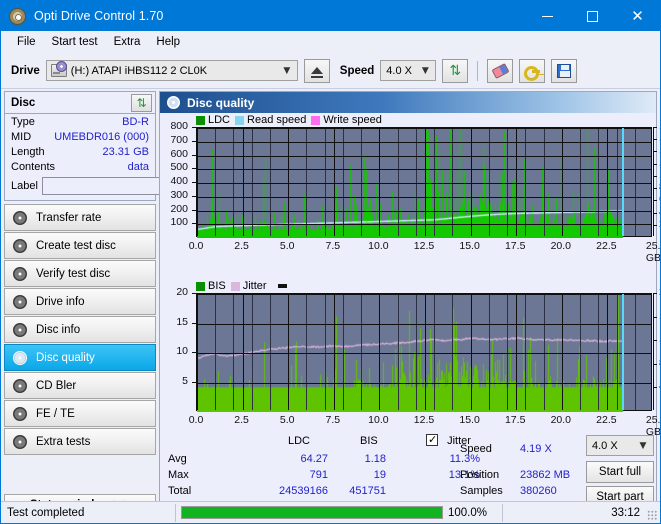 The width and height of the screenshot is (661, 524). What do you see at coordinates (408, 120) in the screenshot?
I see `ldc-chart-legend: LDC Read speed Write speed` at bounding box center [408, 120].